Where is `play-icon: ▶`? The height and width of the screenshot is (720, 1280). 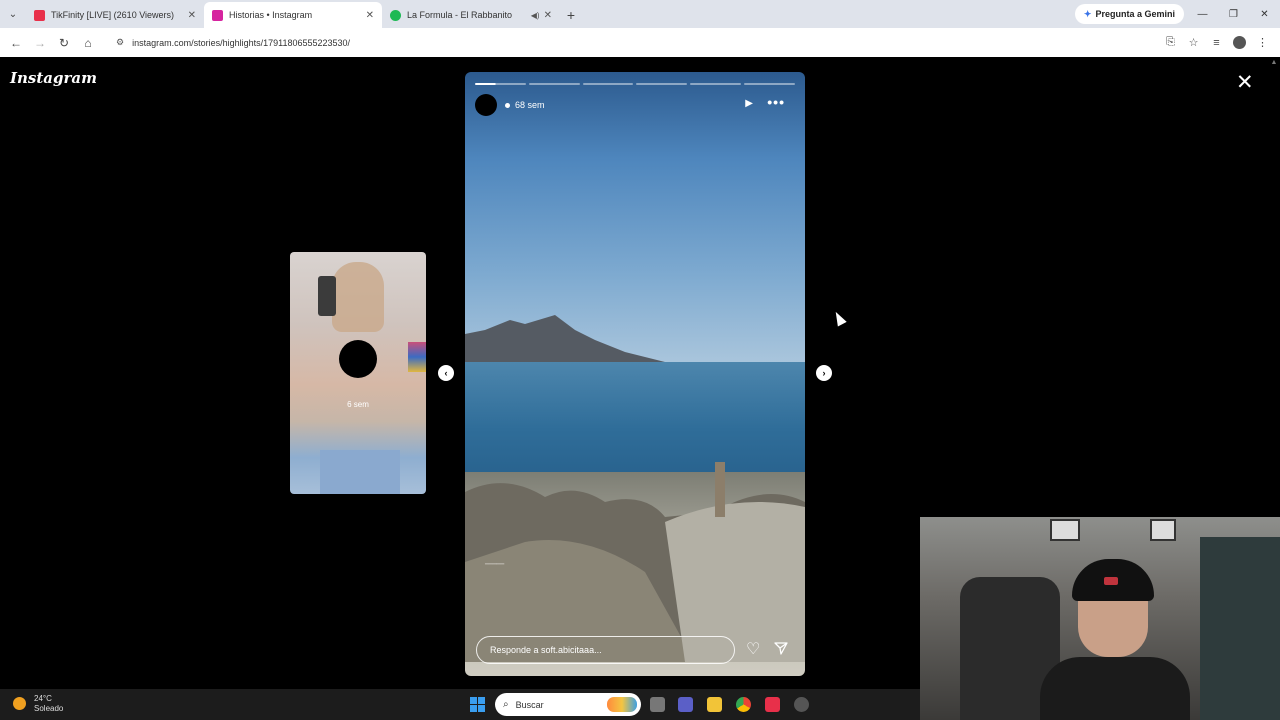
play-icon: ▶ is located at coordinates (749, 103).